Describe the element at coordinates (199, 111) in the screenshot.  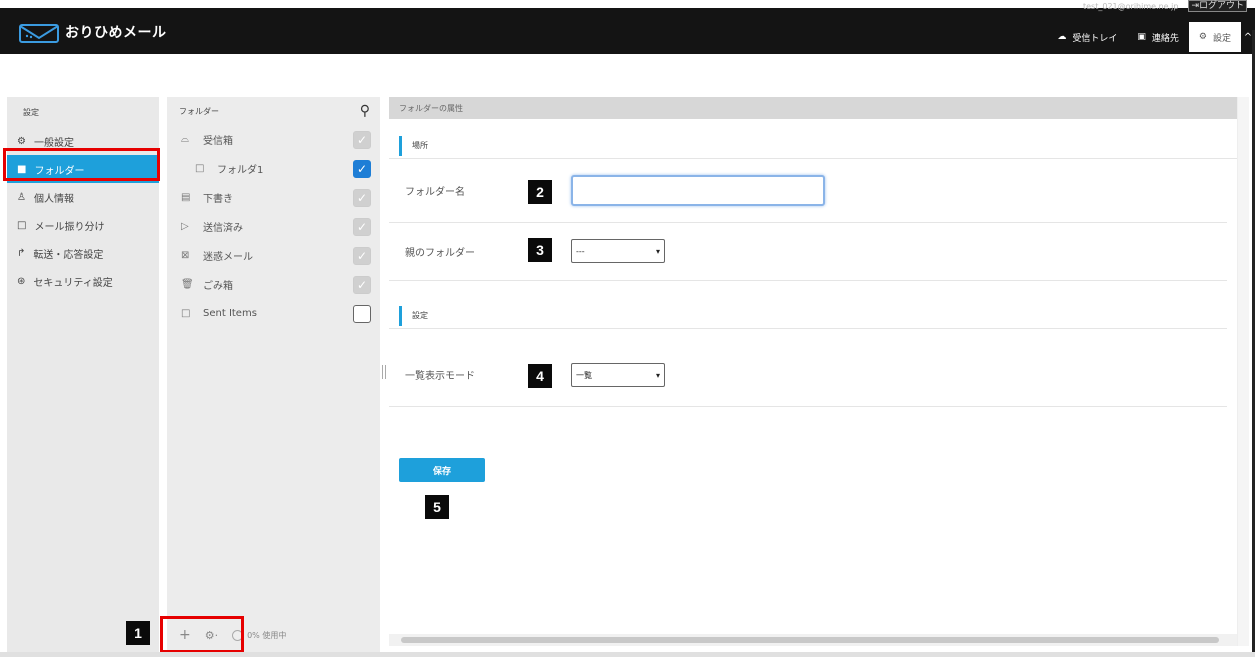
I see `folder-list-title: フォルダー` at that location.